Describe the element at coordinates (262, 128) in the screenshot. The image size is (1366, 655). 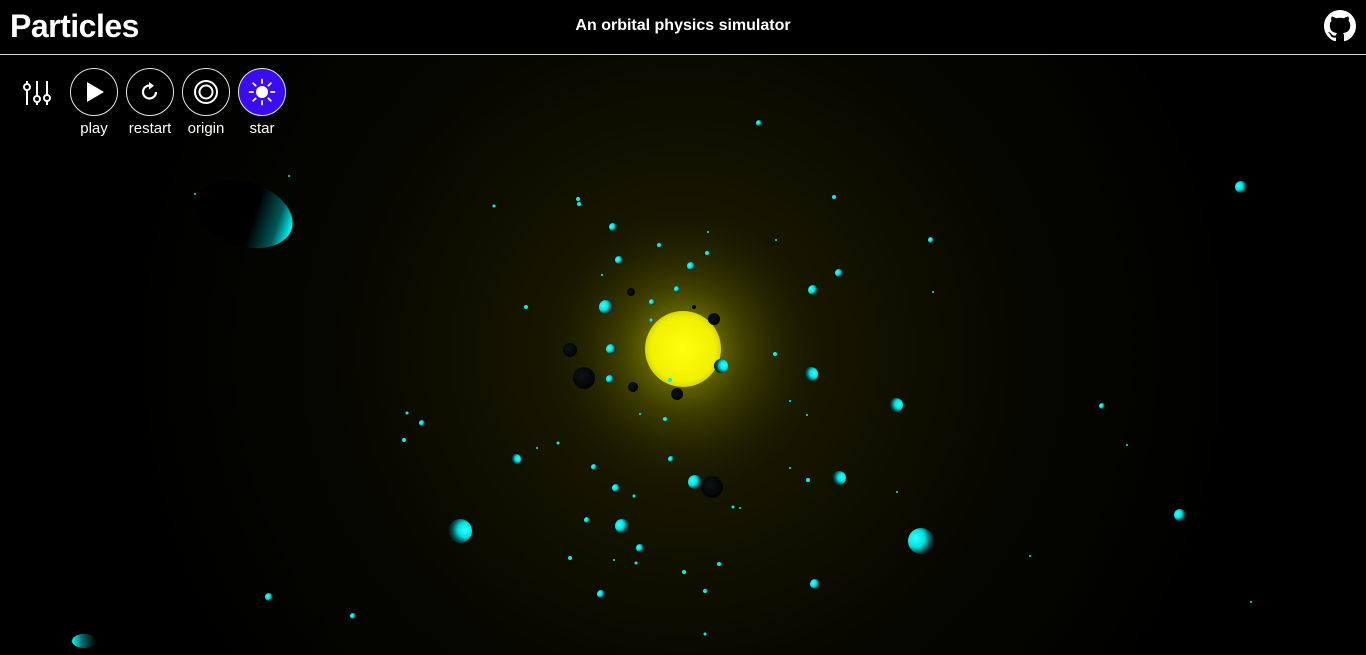
I see `star-label: star` at that location.